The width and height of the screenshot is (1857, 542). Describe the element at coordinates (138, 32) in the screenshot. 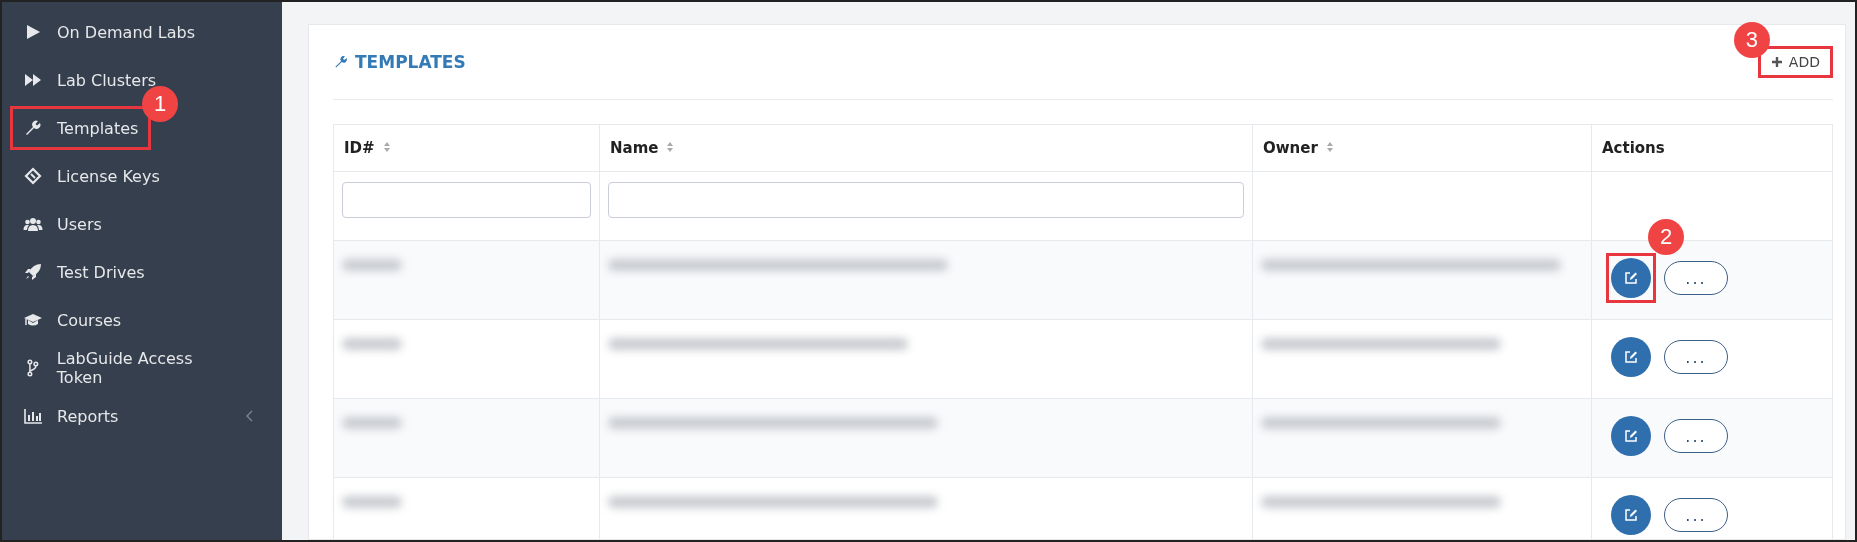

I see `sidebar-item: On Demand Labs` at that location.